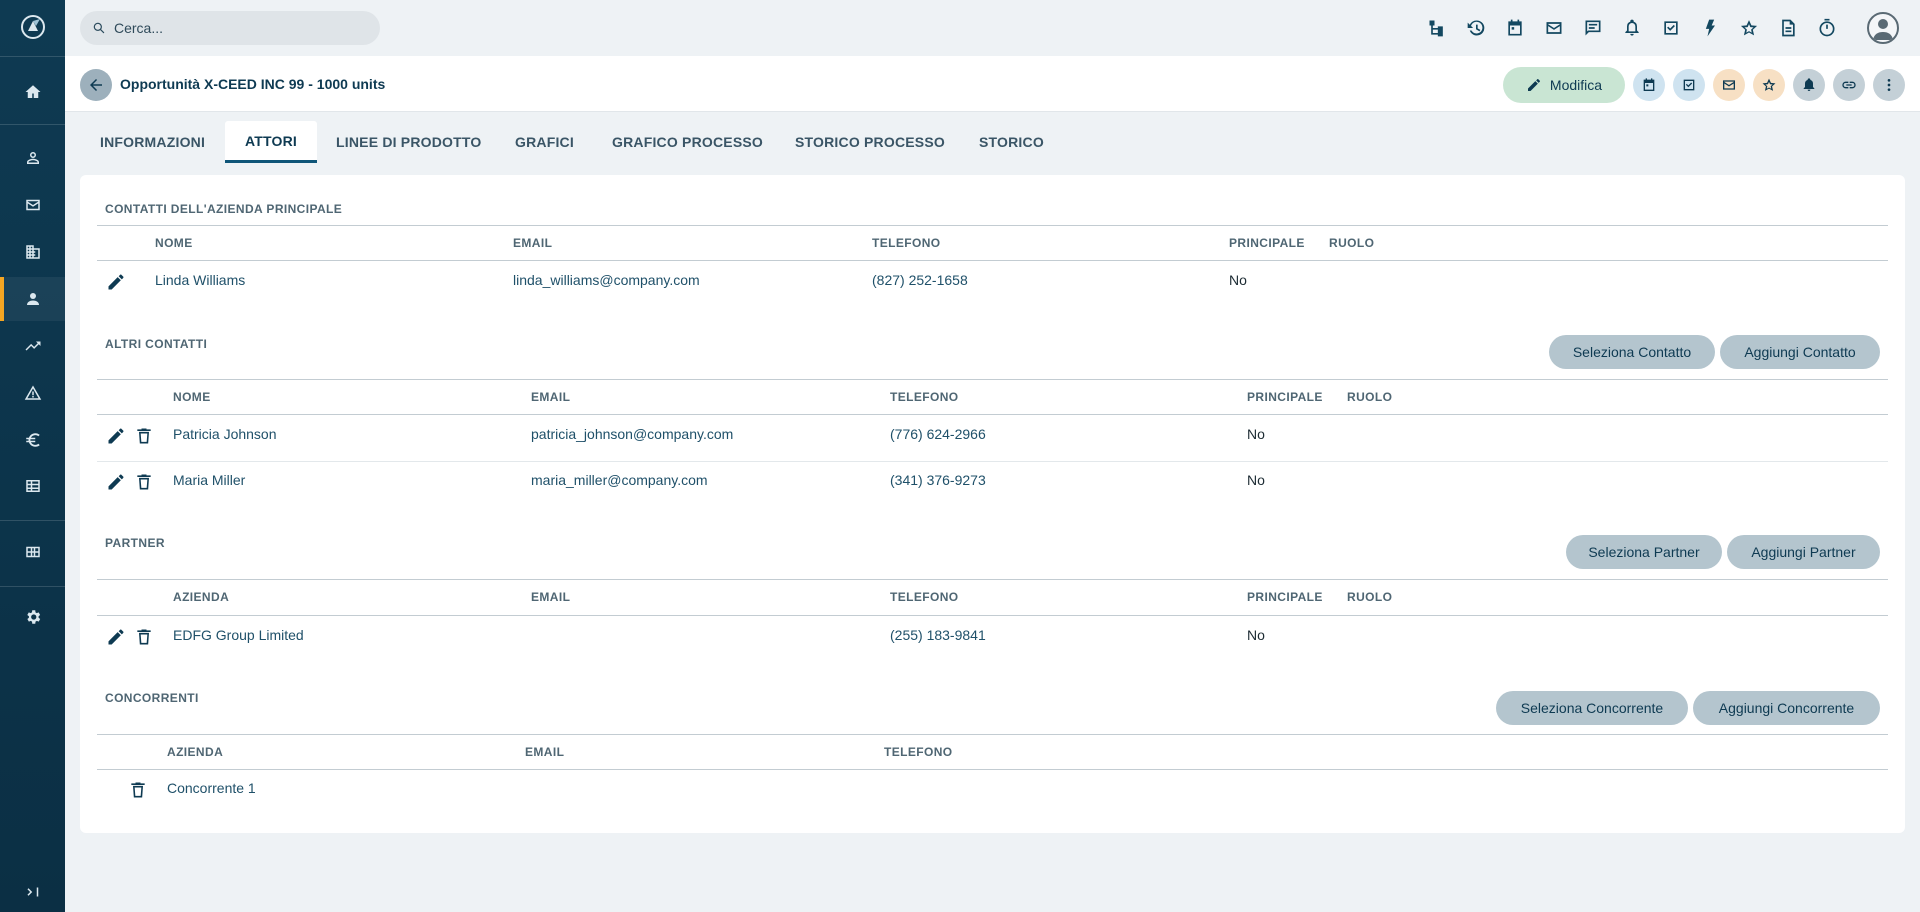 The width and height of the screenshot is (1920, 912). What do you see at coordinates (32, 92) in the screenshot?
I see `sidebar-item-home` at bounding box center [32, 92].